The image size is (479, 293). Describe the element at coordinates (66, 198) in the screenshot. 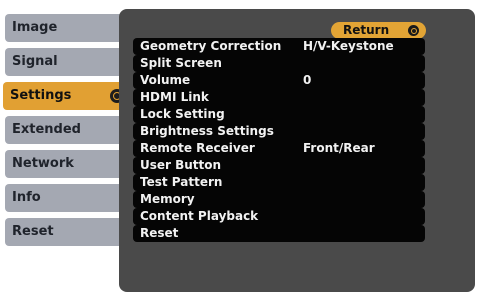

I see `tab-info: Info` at that location.